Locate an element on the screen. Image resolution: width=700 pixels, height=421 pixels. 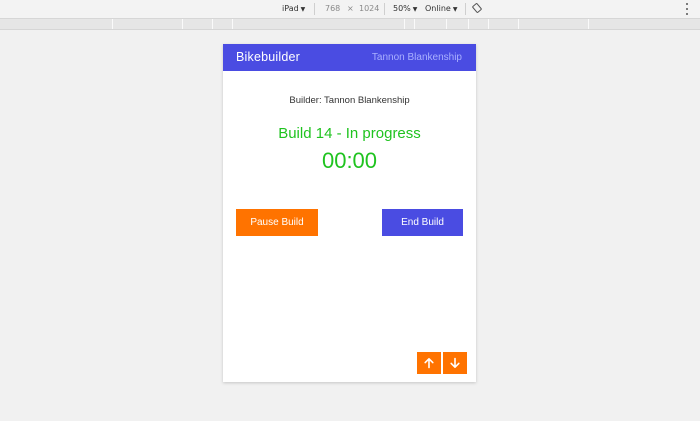
build-status: Build 14 - In progress is located at coordinates (349, 133).